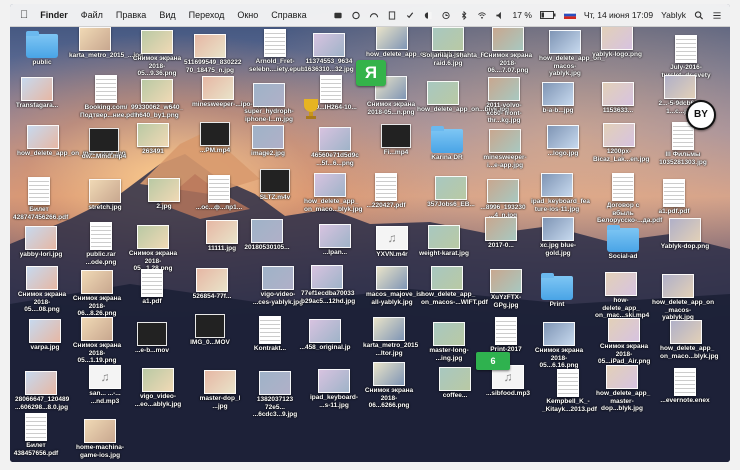 This screenshot has width=740, height=470. I want to click on user-name: Yablyk, so click(673, 15).